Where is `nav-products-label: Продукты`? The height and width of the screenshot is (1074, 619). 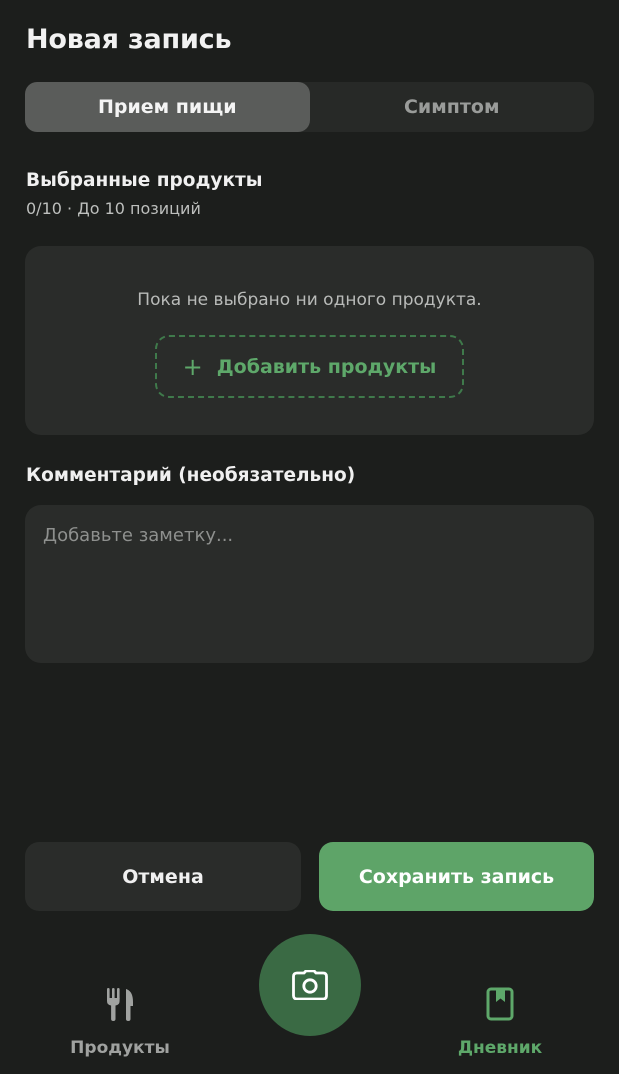 nav-products-label: Продукты is located at coordinates (120, 1048).